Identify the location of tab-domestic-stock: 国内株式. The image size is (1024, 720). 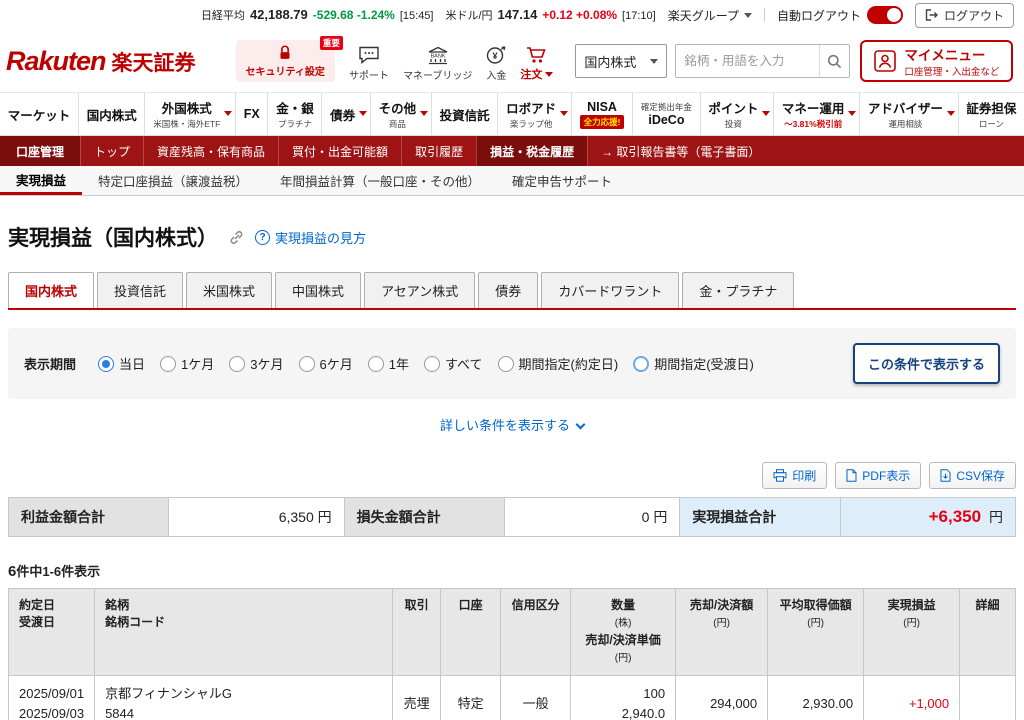
(51, 290).